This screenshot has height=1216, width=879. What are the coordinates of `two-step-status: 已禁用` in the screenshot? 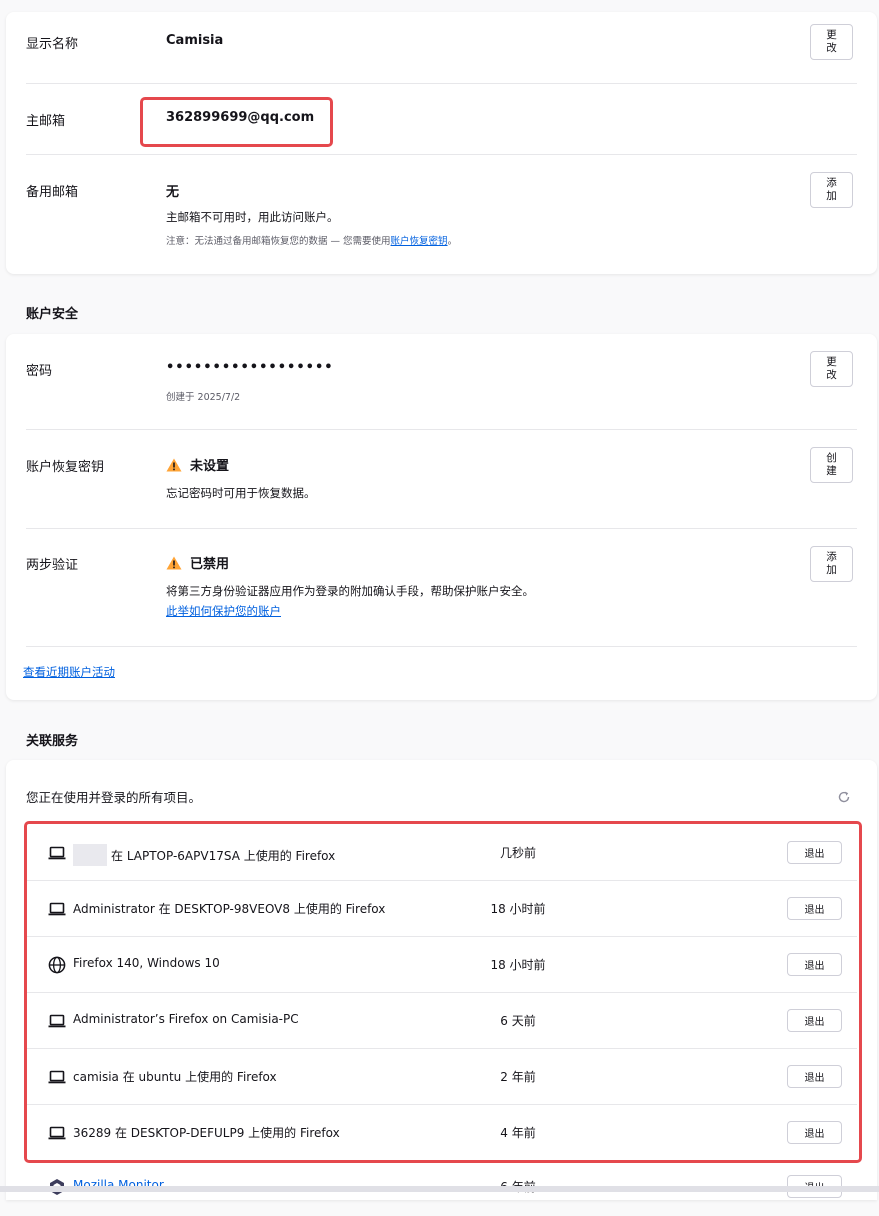 It's located at (197, 562).